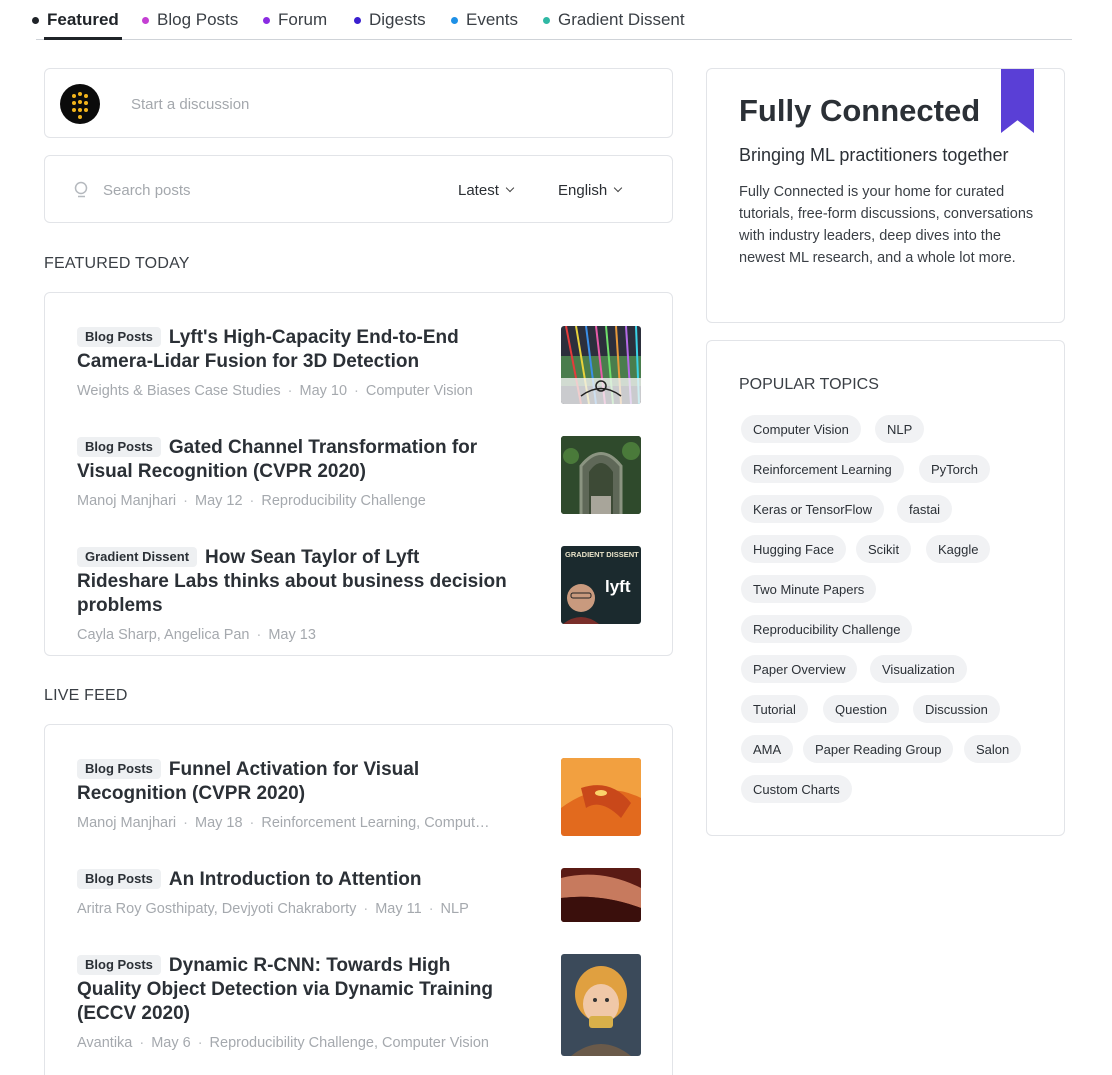 The height and width of the screenshot is (1075, 1112). Describe the element at coordinates (918, 669) in the screenshot. I see `topic-chip: Visualization` at that location.